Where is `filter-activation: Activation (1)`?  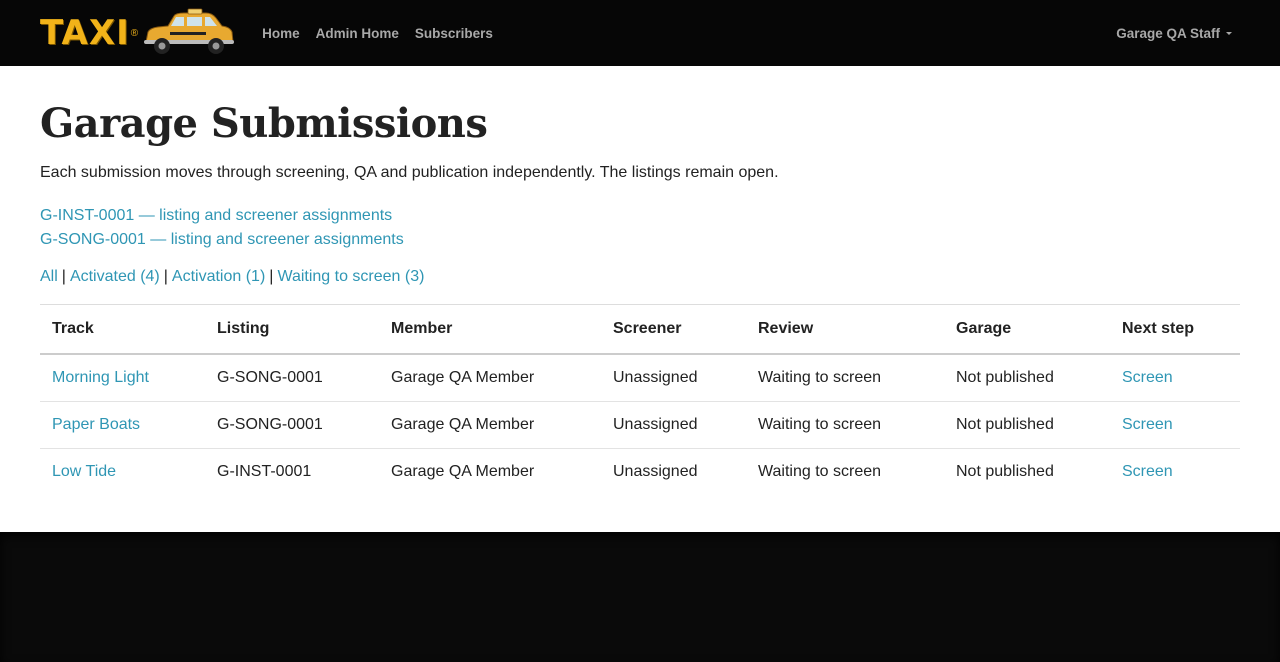
filter-activation: Activation (1) is located at coordinates (218, 276).